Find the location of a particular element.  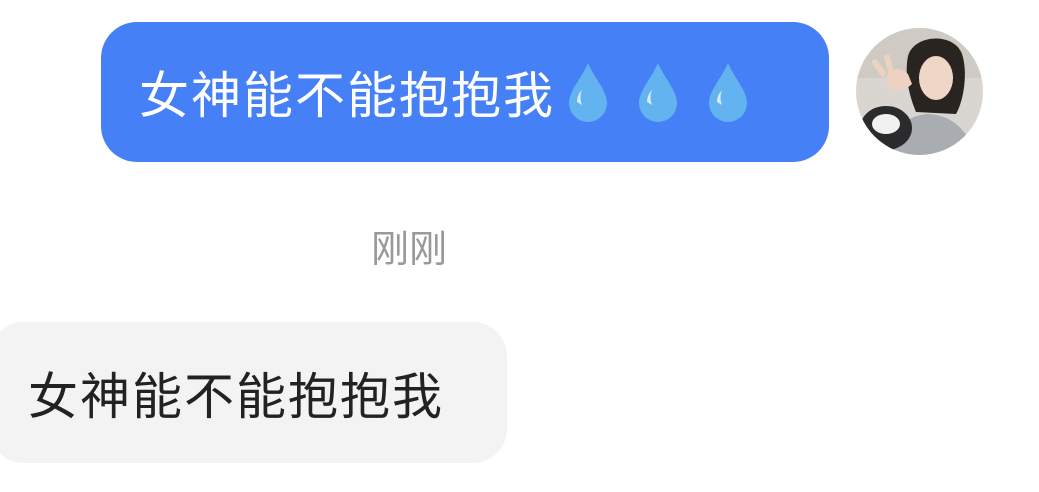

emoji-group is located at coordinates (658, 92).